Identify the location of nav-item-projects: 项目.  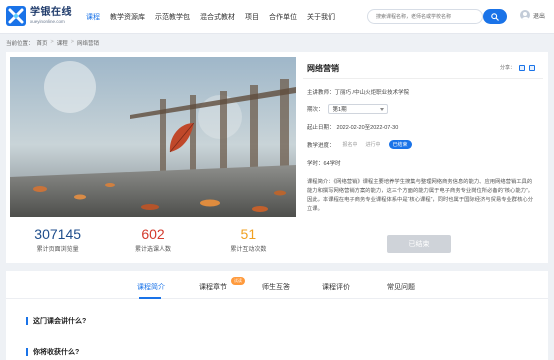
(252, 17).